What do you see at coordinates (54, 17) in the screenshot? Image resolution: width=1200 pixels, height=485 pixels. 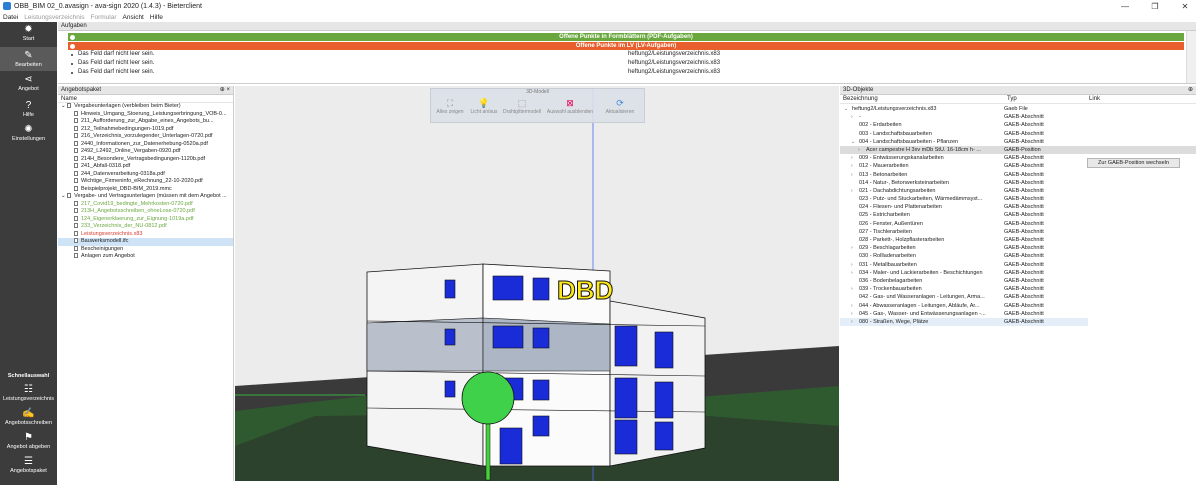 I see `menu-item: Leistungsverzeichnis` at bounding box center [54, 17].